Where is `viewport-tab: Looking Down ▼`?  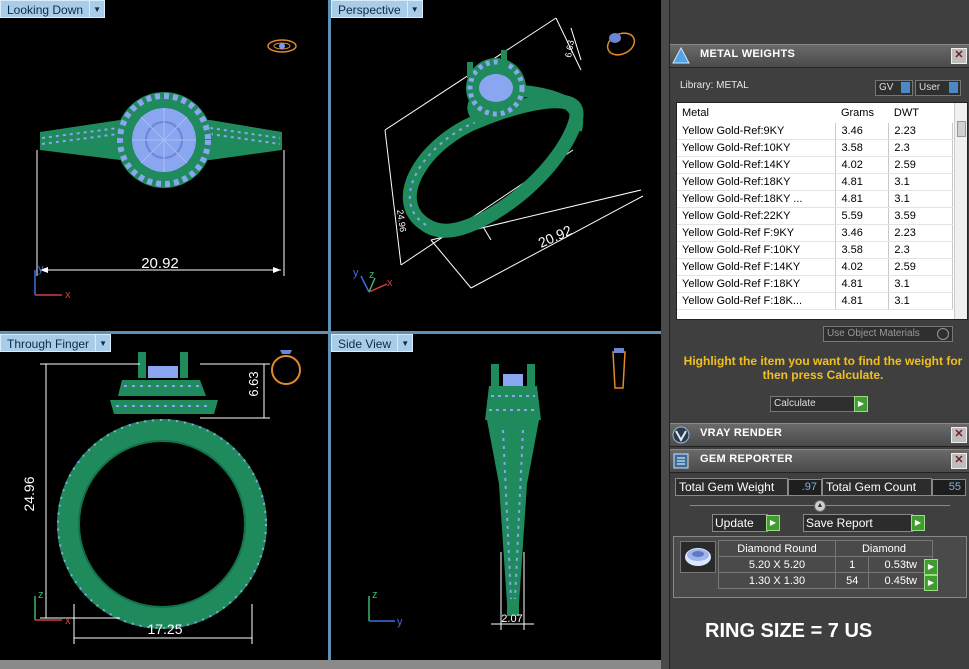
viewport-tab: Looking Down ▼ is located at coordinates (53, 9).